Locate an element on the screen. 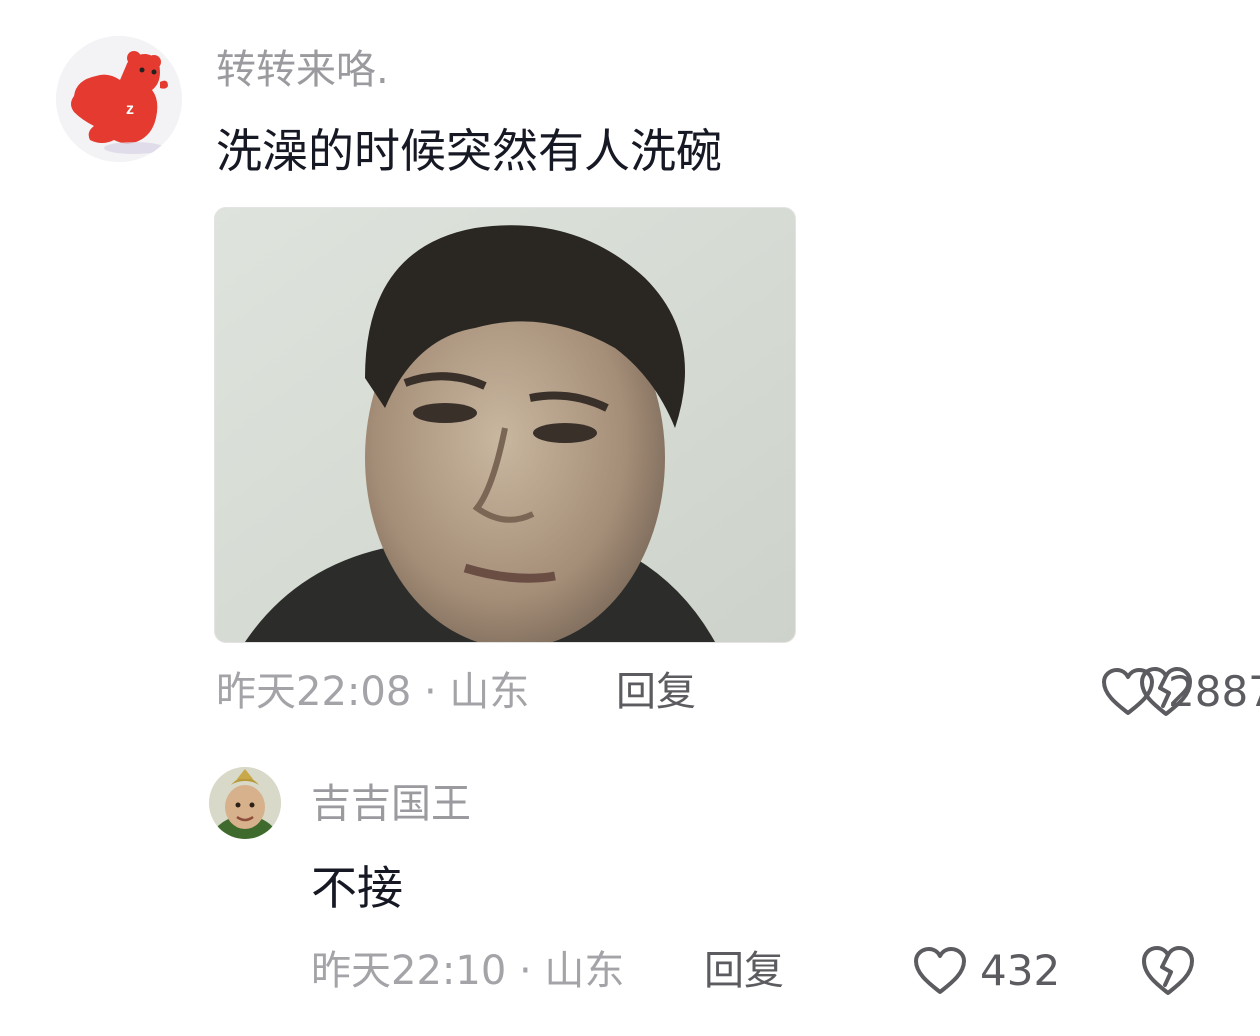  heart-outline-icon is located at coordinates (940, 970).